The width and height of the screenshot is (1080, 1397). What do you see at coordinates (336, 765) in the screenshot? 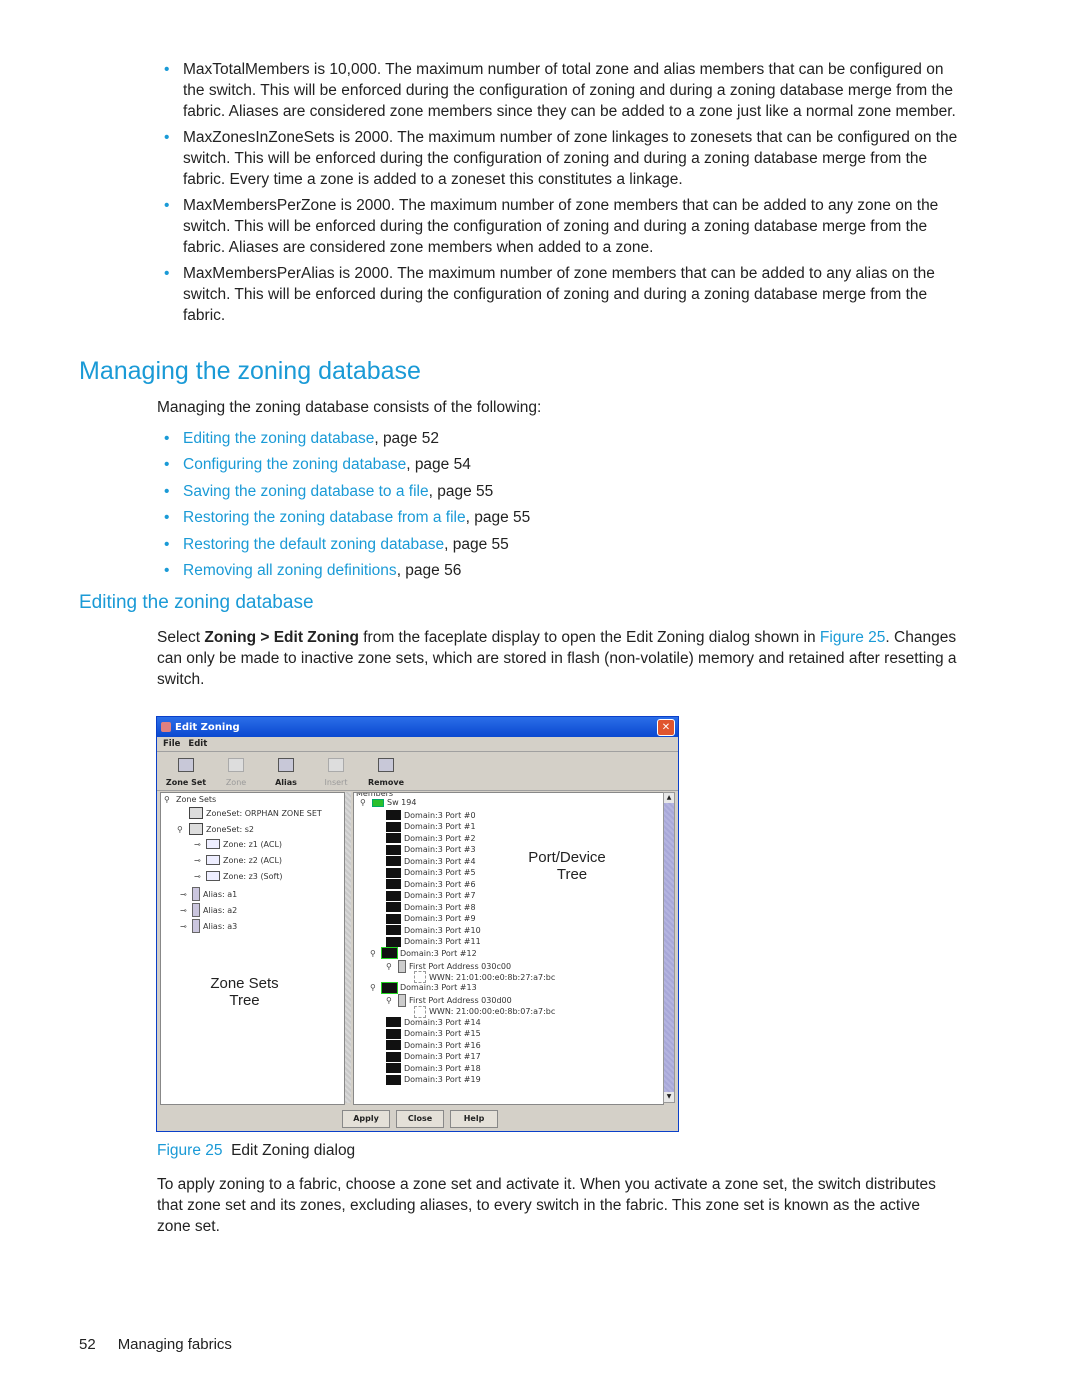
I see `insert-icon` at bounding box center [336, 765].